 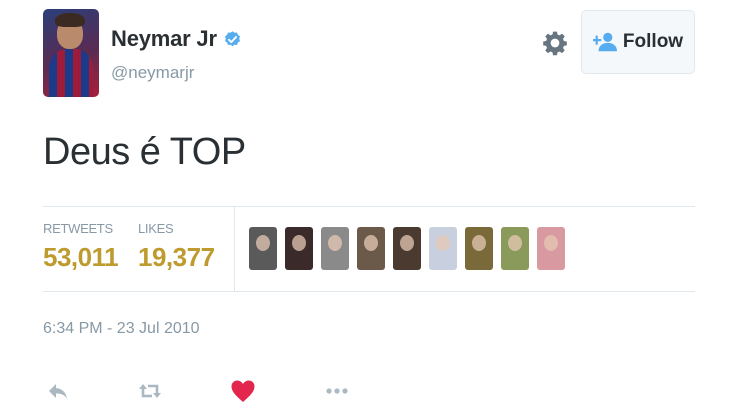 I want to click on liker-avatars, so click(x=407, y=248).